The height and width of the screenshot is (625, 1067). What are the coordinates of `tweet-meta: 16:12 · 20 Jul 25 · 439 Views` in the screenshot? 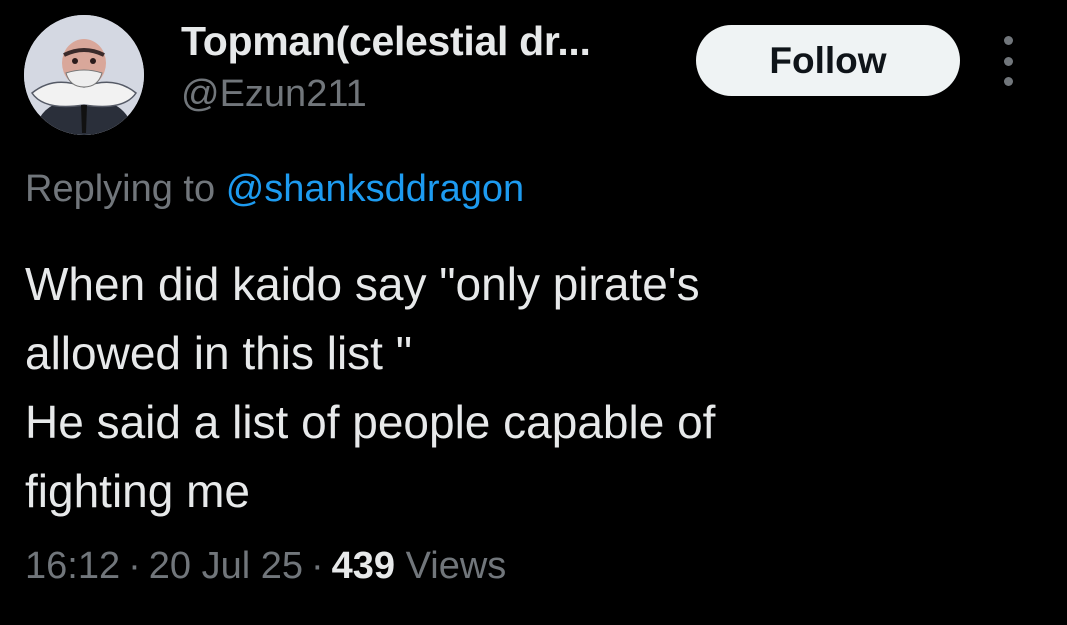 It's located at (265, 566).